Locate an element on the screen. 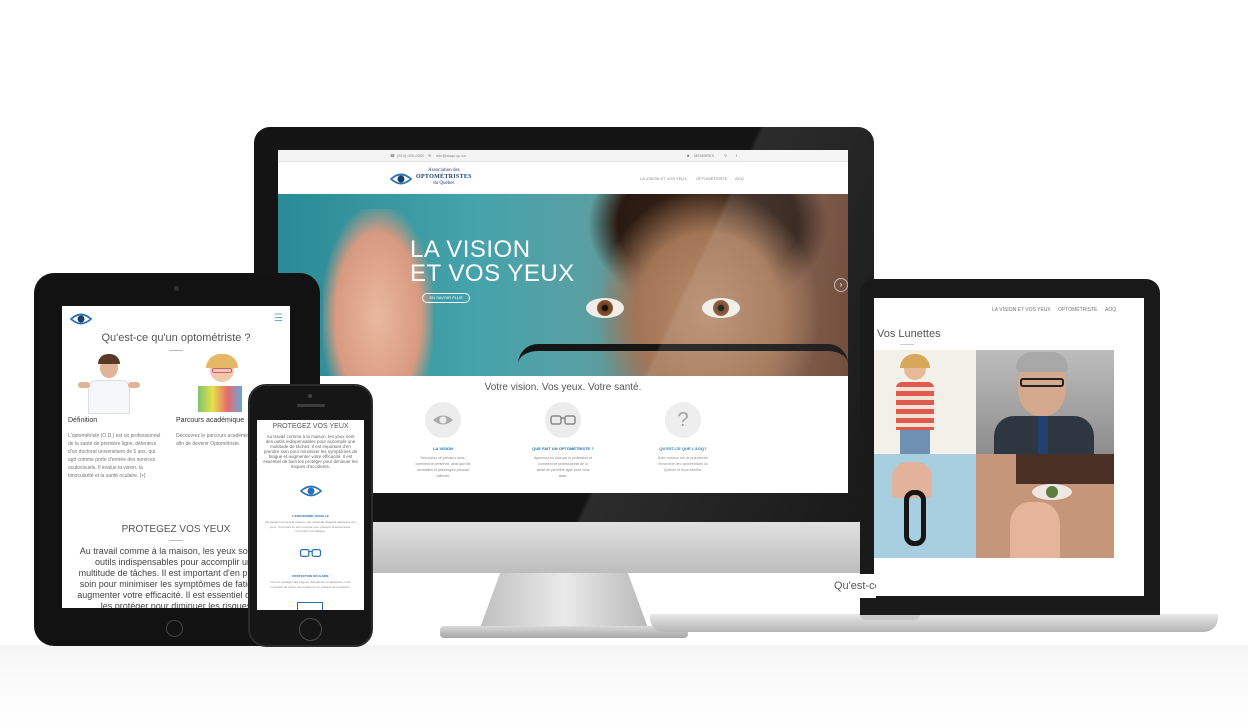 The width and height of the screenshot is (1248, 728). ergonomie-title: L'ERGONOMIE VISUELLE is located at coordinates (310, 516).